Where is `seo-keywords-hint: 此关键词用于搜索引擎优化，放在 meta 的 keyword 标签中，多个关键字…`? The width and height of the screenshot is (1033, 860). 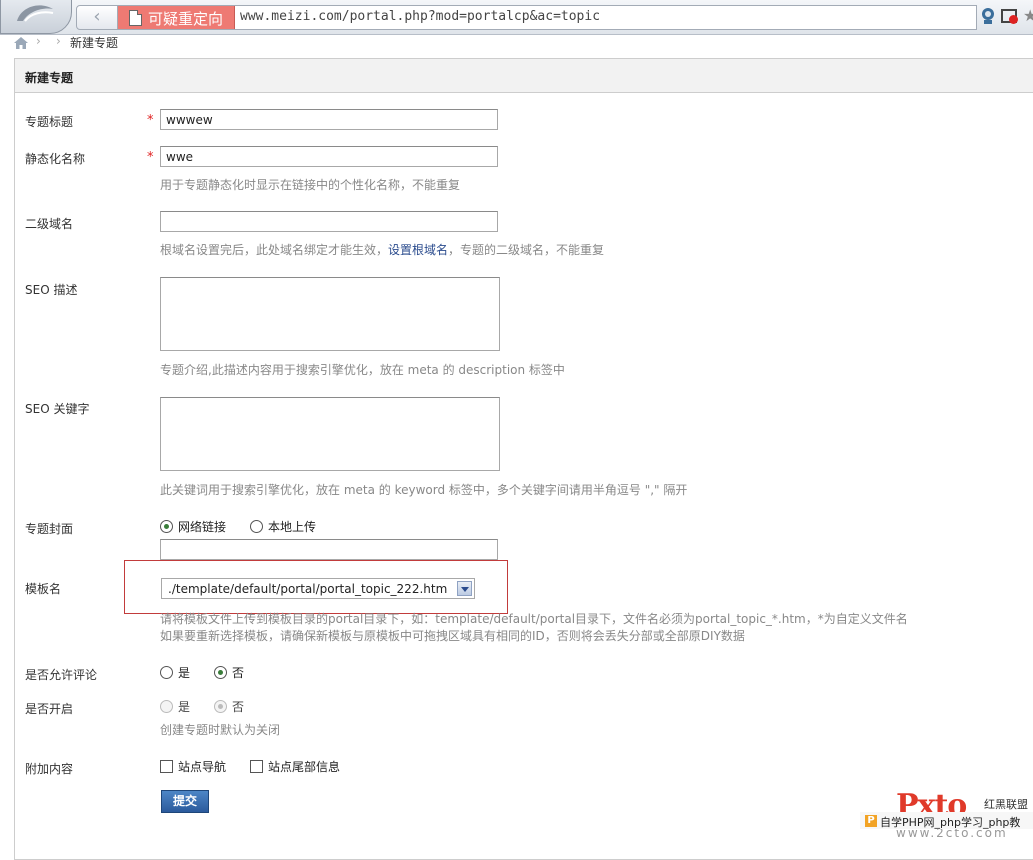
seo-keywords-hint: 此关键词用于搜索引擎优化，放在 meta 的 keyword 标签中，多个关键字… is located at coordinates (424, 490).